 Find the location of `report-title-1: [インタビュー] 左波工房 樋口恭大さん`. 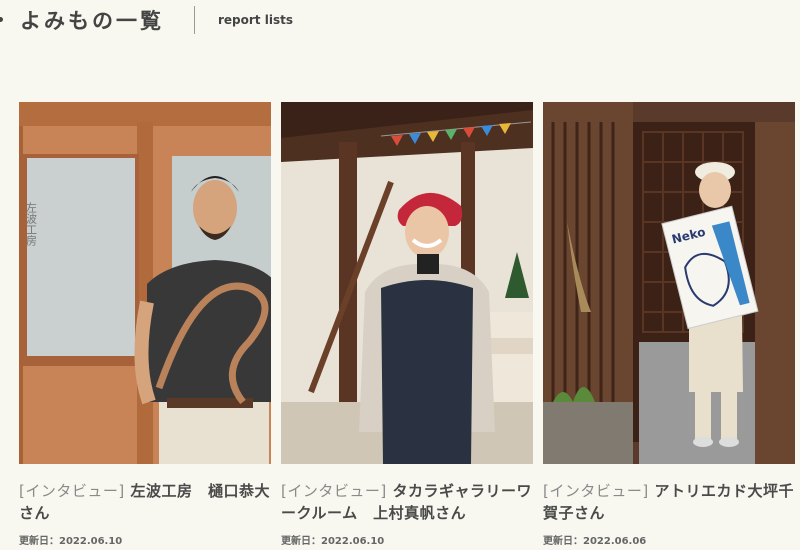

report-title-1: [インタビュー] 左波工房 樋口恭大さん is located at coordinates (145, 502).